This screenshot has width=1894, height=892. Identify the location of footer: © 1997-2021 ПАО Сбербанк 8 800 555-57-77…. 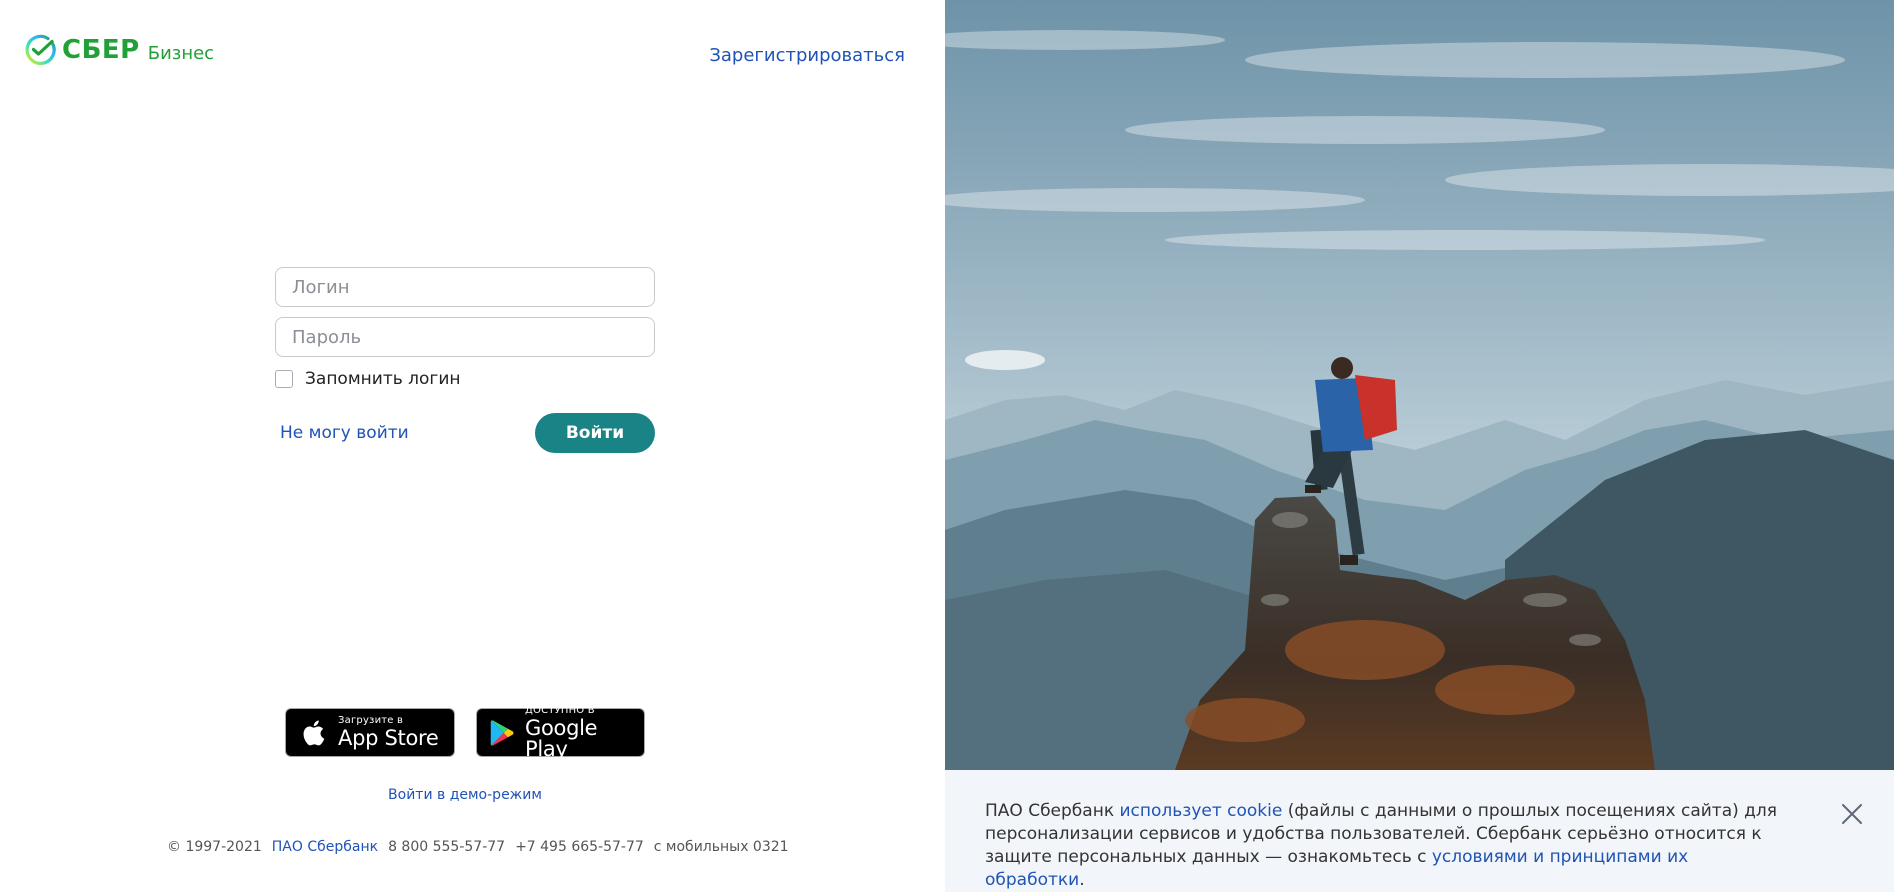
(478, 847).